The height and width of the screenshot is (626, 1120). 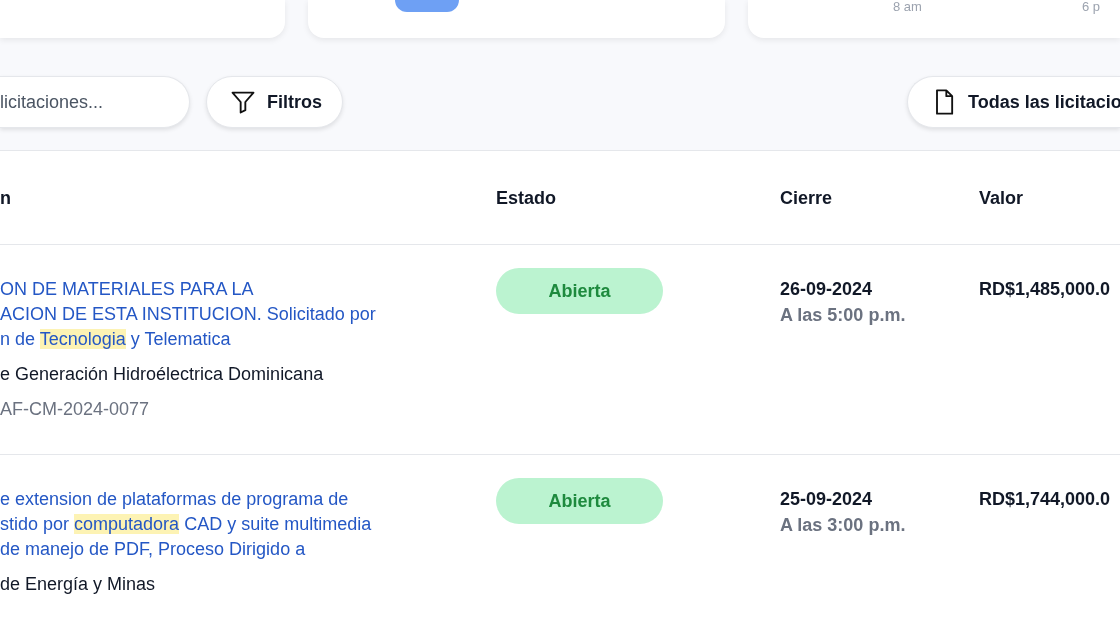 I want to click on filter-button: Filtros, so click(x=274, y=102).